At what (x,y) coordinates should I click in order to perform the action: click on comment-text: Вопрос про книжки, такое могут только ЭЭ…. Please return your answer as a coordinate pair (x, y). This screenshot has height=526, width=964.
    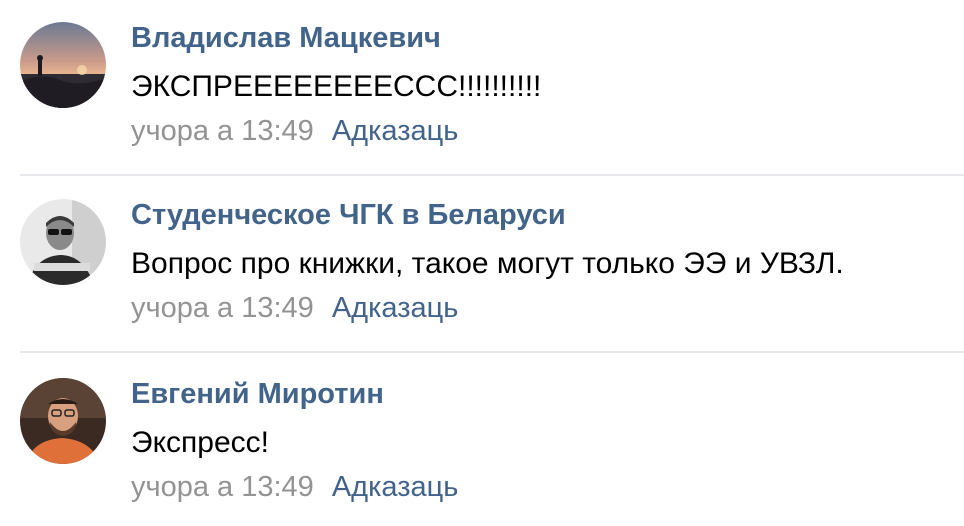
    Looking at the image, I should click on (487, 263).